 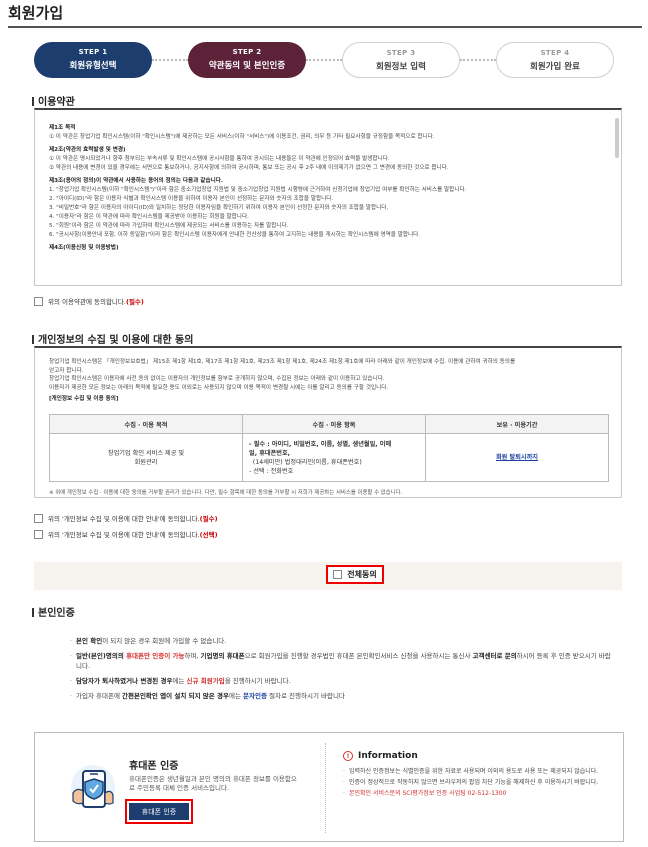 I want to click on list-item: 본인확인 서비스문의 SCI평가정보 인증 사업팀 02-512-1300, so click(x=477, y=793).